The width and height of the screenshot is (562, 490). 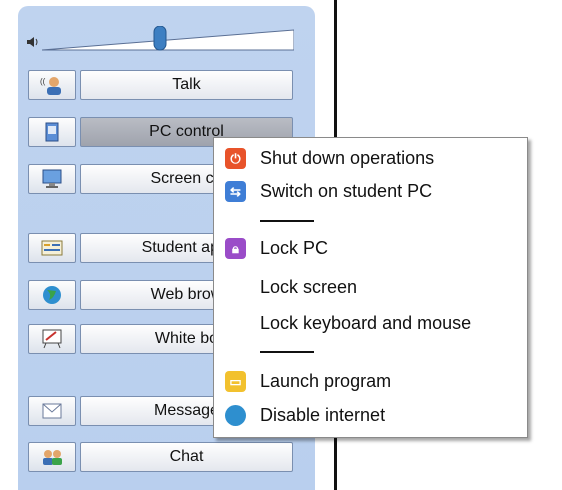 I want to click on menu-item-label: Shut down operations, so click(x=347, y=158).